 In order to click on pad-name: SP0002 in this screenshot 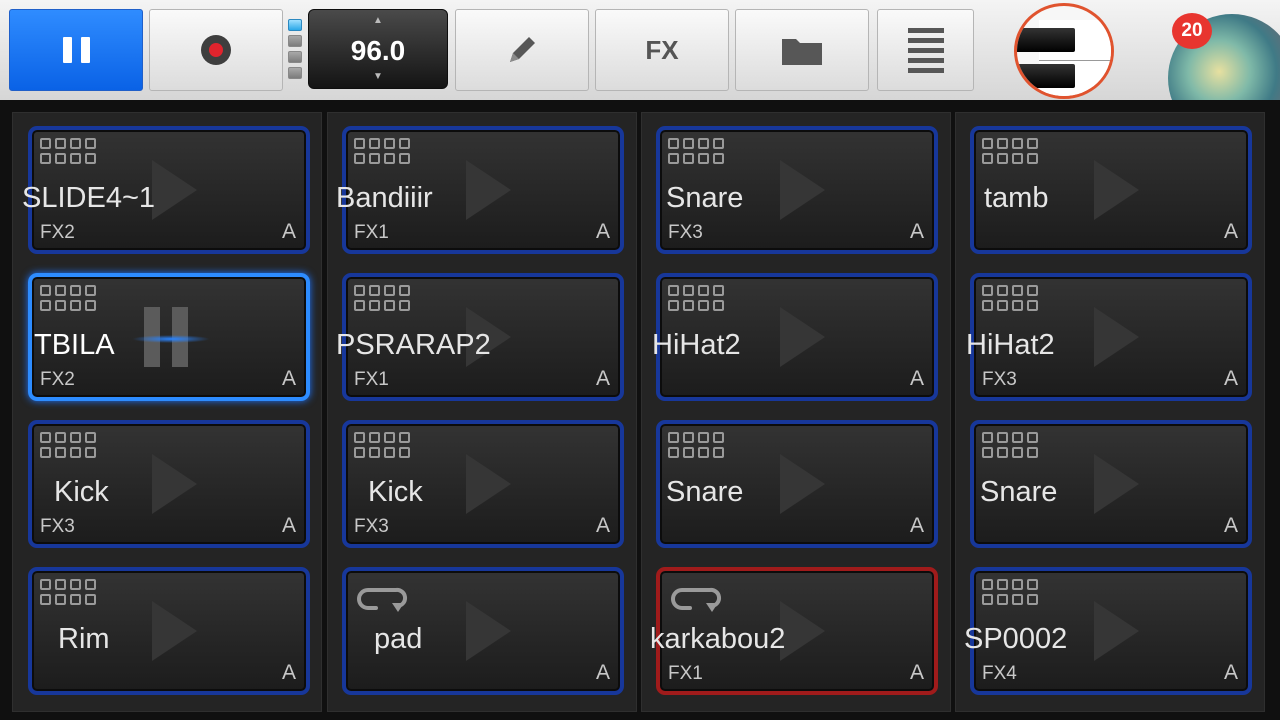, I will do `click(1016, 639)`.